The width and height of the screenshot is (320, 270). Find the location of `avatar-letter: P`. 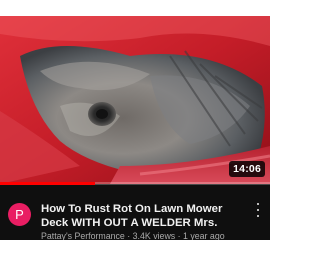

avatar-letter: P is located at coordinates (19, 214).